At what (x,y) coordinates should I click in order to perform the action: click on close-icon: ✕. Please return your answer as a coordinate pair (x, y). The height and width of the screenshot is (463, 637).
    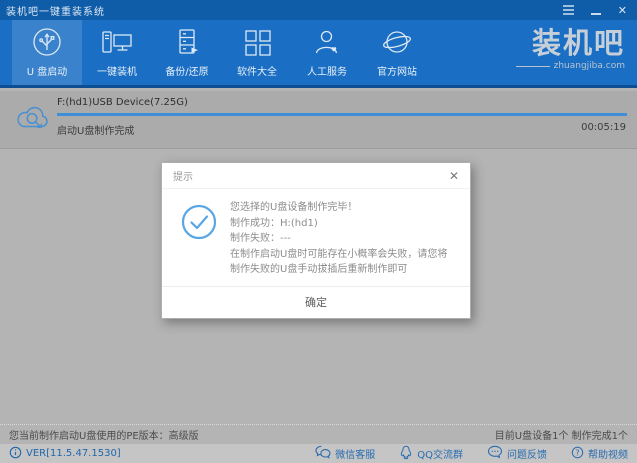
    Looking at the image, I should click on (622, 10).